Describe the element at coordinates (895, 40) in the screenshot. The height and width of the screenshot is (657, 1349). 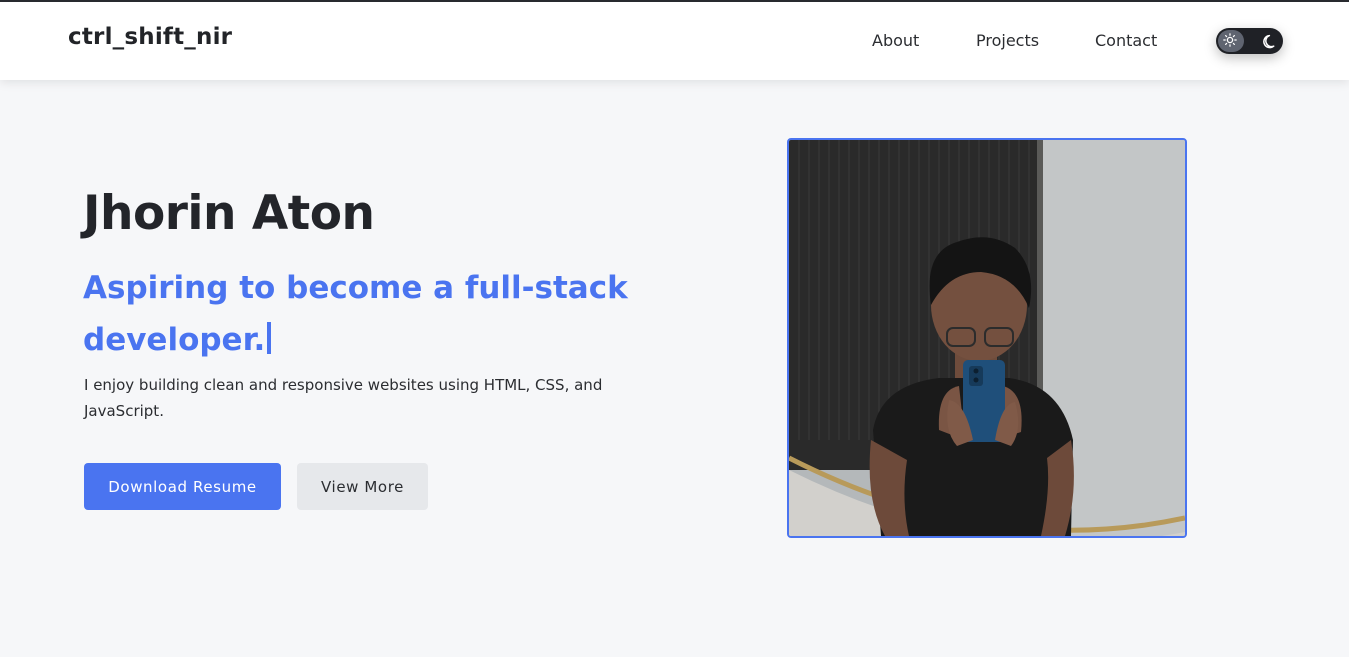
I see `nav-link-about: About` at that location.